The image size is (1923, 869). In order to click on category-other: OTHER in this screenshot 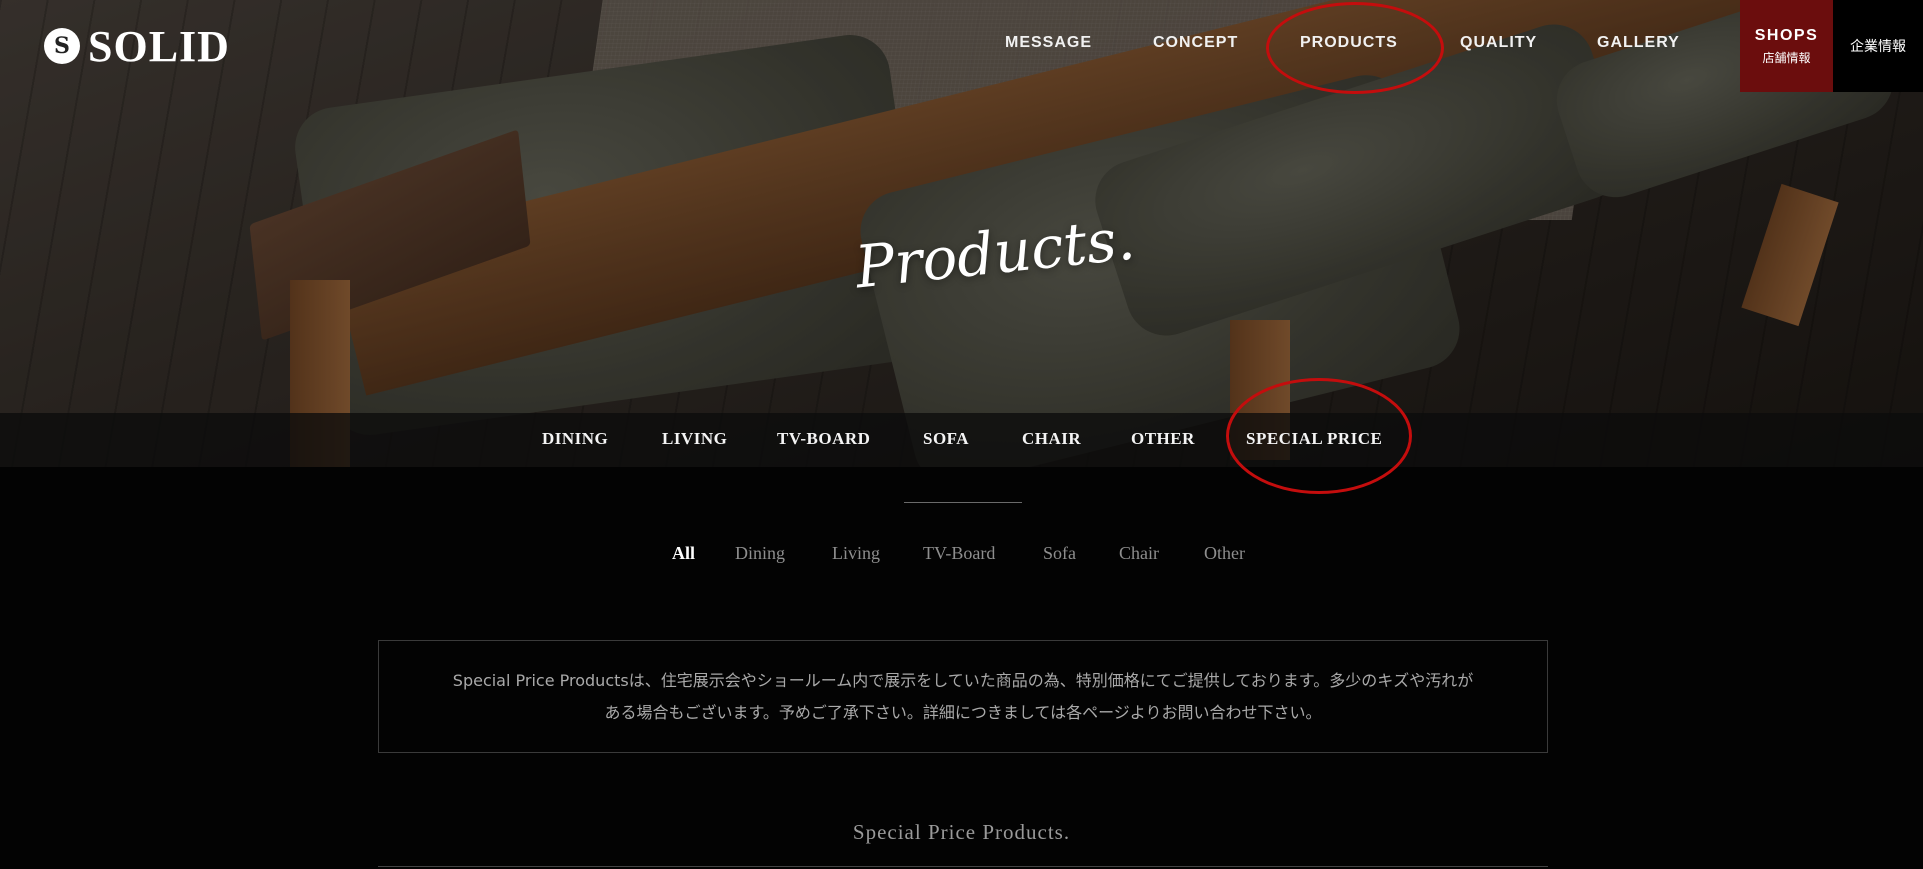, I will do `click(1163, 439)`.